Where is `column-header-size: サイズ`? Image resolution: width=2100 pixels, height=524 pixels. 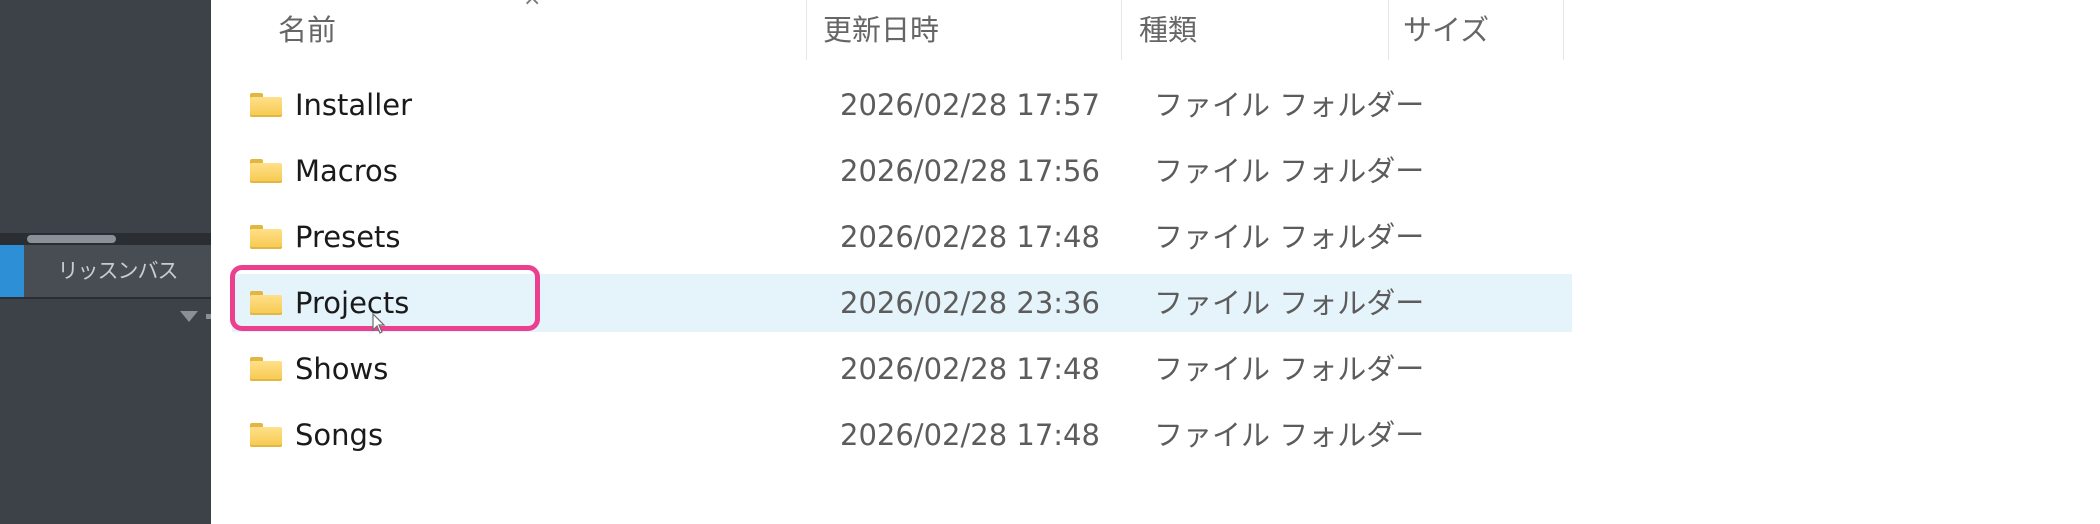 column-header-size: サイズ is located at coordinates (1446, 30).